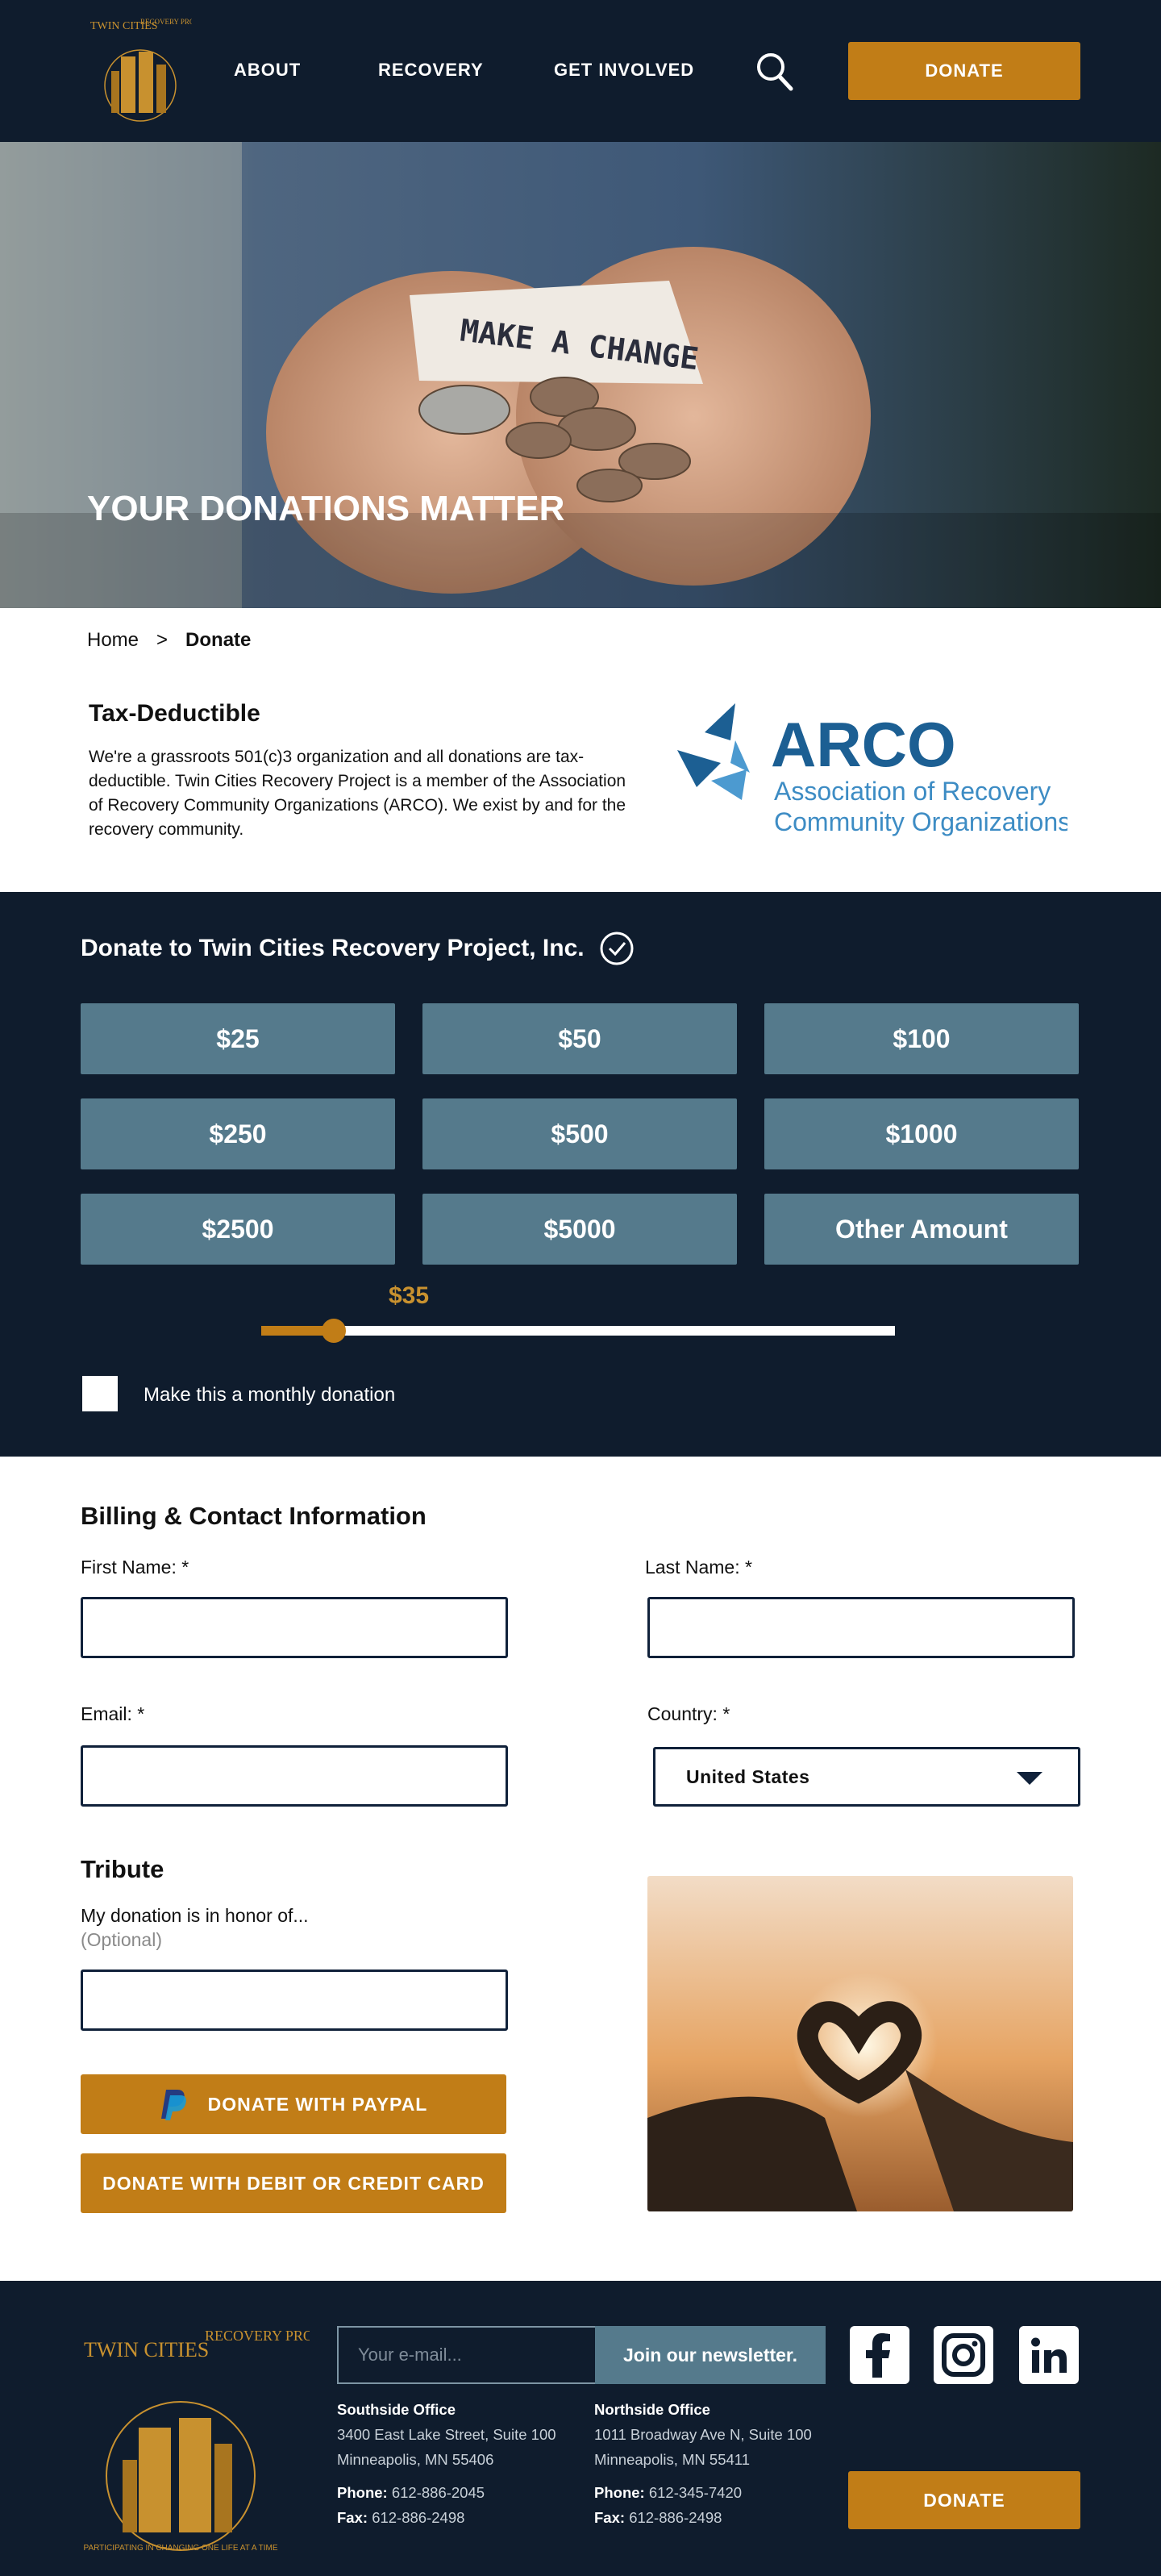 This screenshot has height=2576, width=1161. I want to click on newsletter-form: Your e-mail... Join our newsletter., so click(581, 2355).